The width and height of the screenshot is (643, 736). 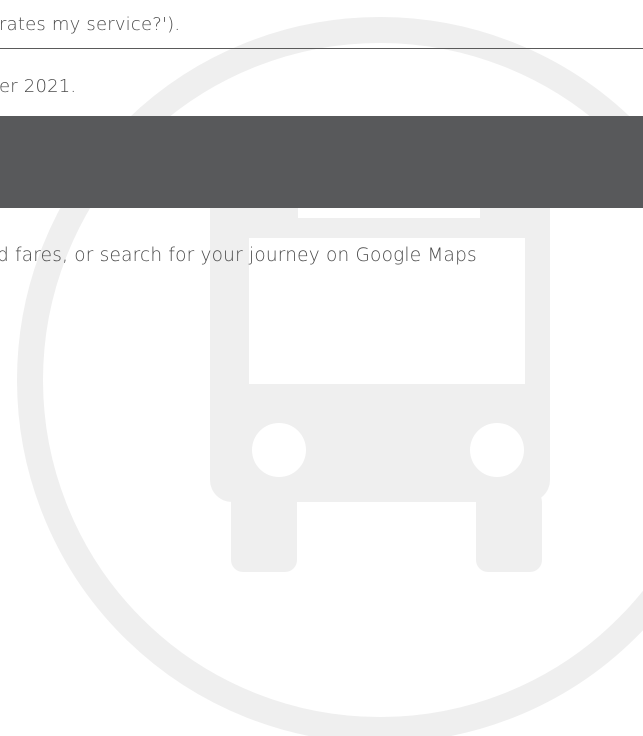 I want to click on service-rating-text: rates my service?')., so click(x=90, y=24).